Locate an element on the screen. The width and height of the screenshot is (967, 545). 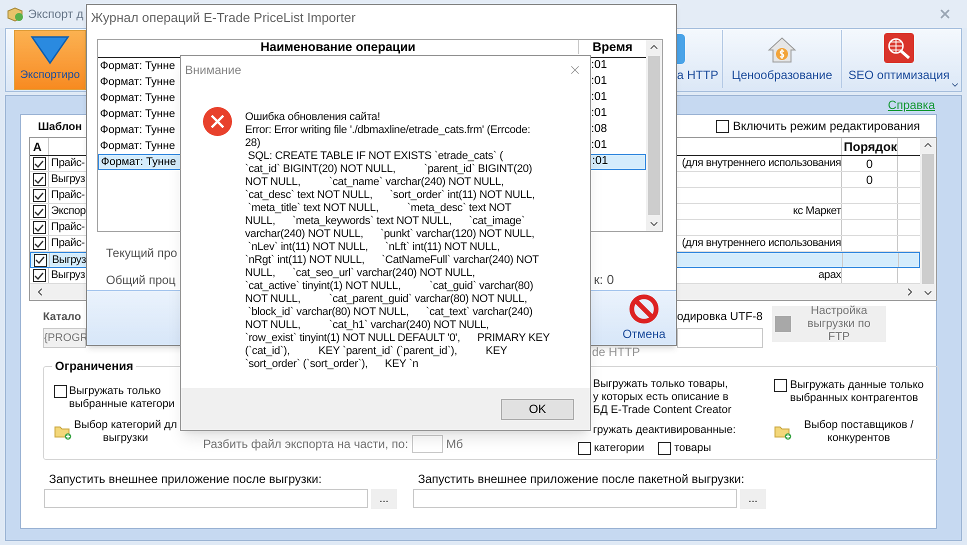
choose-categories-button: Выбор категорий дл выгрузки is located at coordinates (115, 432).